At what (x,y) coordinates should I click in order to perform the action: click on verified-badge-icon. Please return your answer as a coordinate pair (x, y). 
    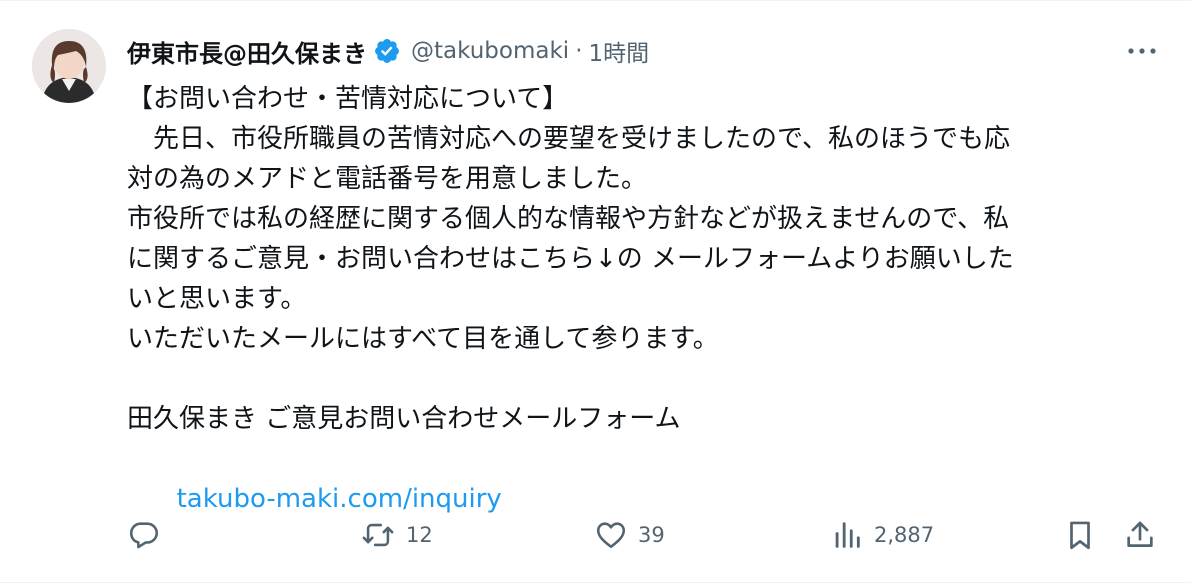
    Looking at the image, I should click on (387, 51).